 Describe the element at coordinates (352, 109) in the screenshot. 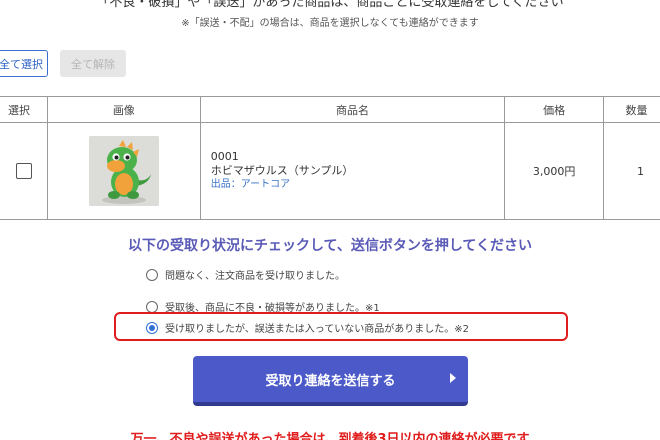

I see `header-product-name: 商品名` at that location.